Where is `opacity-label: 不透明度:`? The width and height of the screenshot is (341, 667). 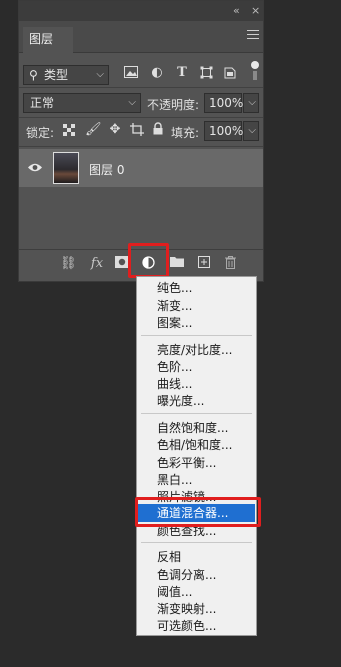 opacity-label: 不透明度: is located at coordinates (173, 105).